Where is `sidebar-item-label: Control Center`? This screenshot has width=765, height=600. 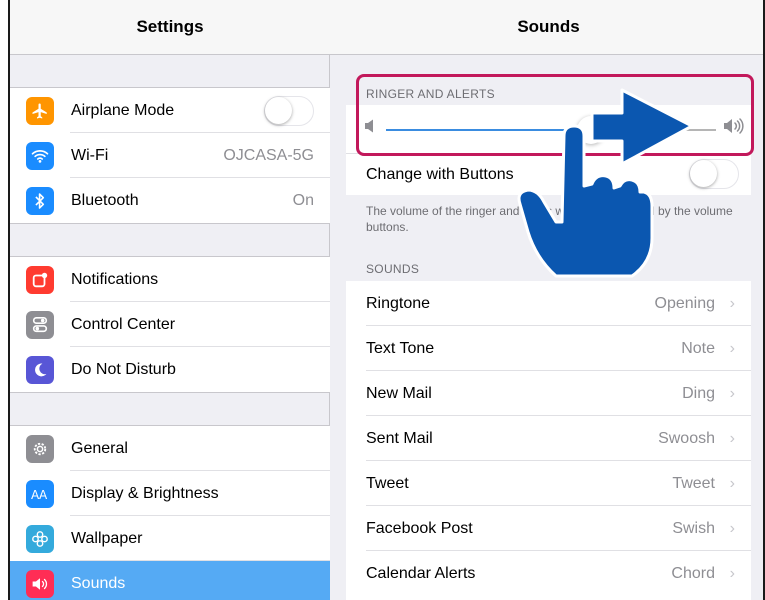
sidebar-item-label: Control Center is located at coordinates (123, 324).